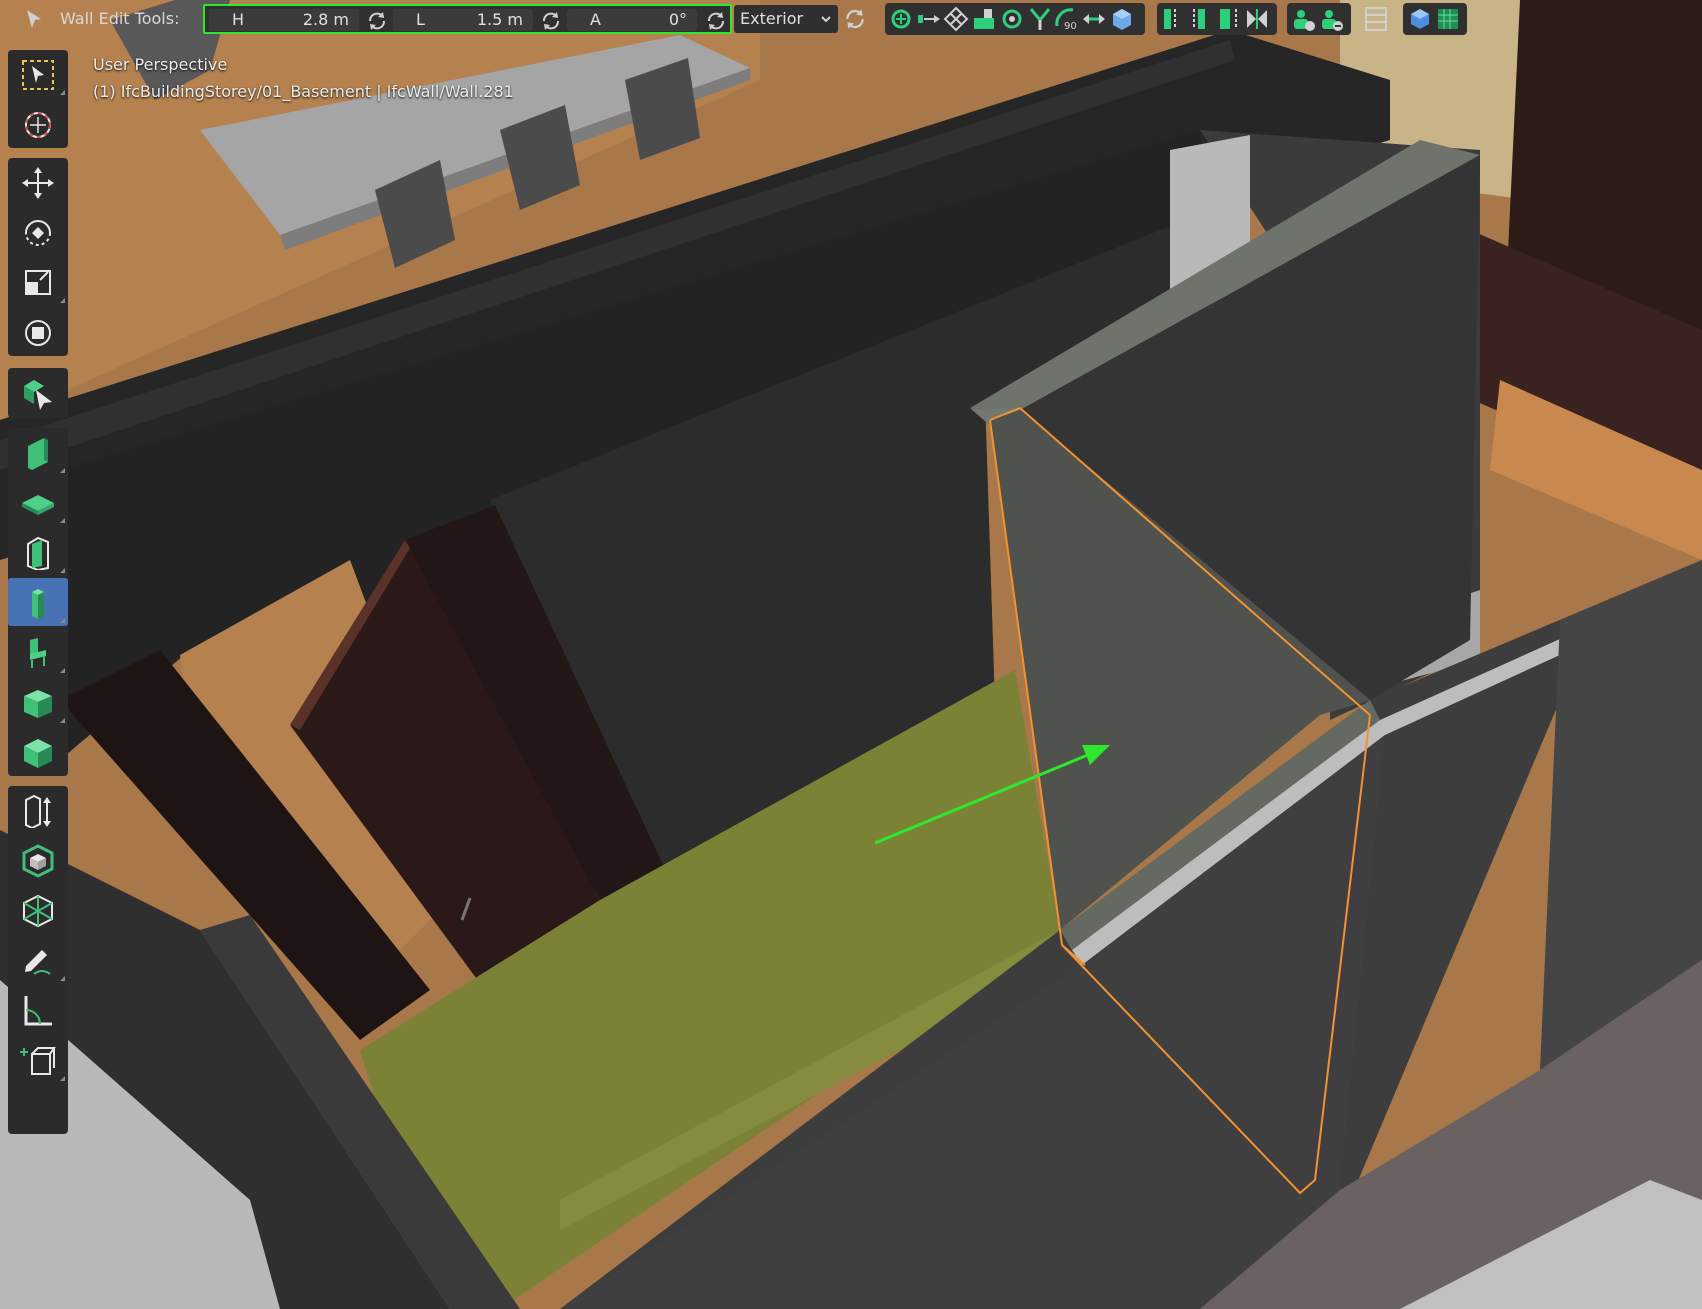  I want to click on extend-icon, so click(929, 19).